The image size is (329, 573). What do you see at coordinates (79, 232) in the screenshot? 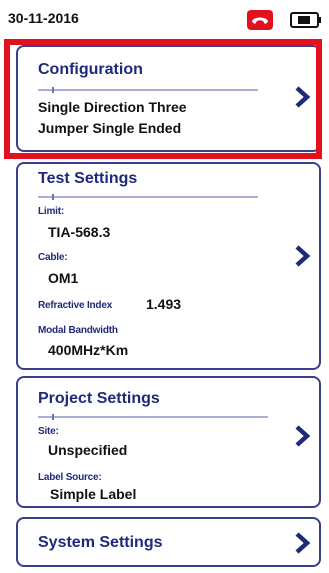
I see `limit-value: TIA-568.3` at bounding box center [79, 232].